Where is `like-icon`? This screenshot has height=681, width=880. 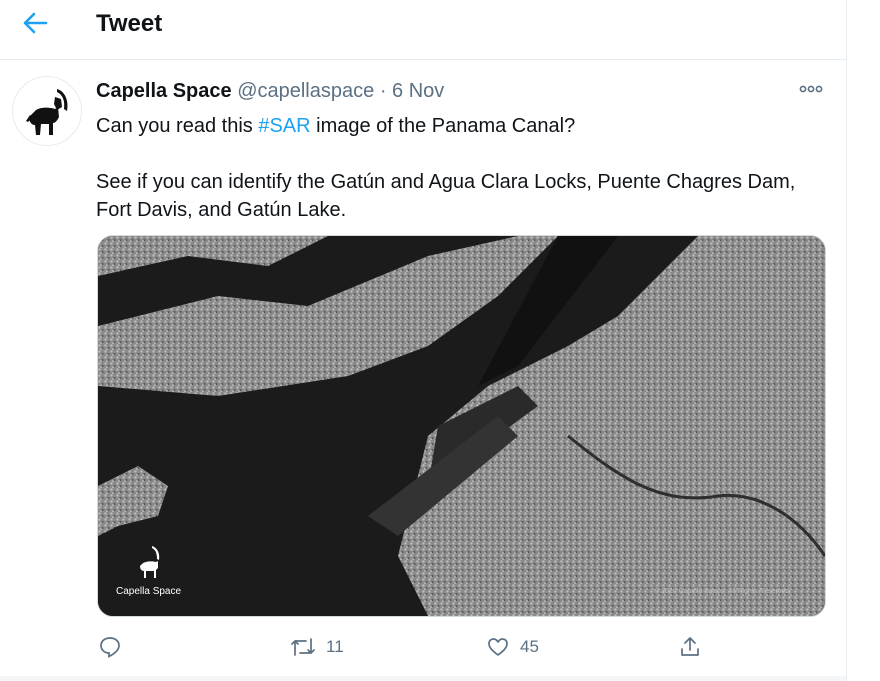
like-icon is located at coordinates (498, 647).